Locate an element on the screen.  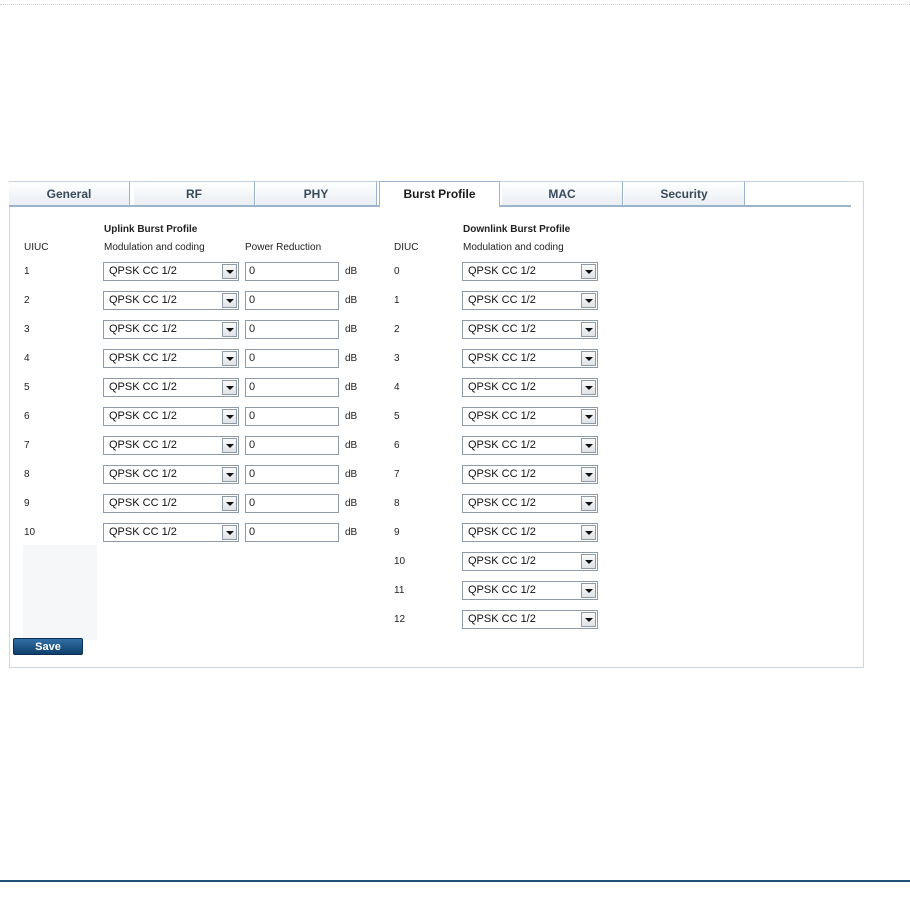
tab-empty-filler is located at coordinates (799, 193).